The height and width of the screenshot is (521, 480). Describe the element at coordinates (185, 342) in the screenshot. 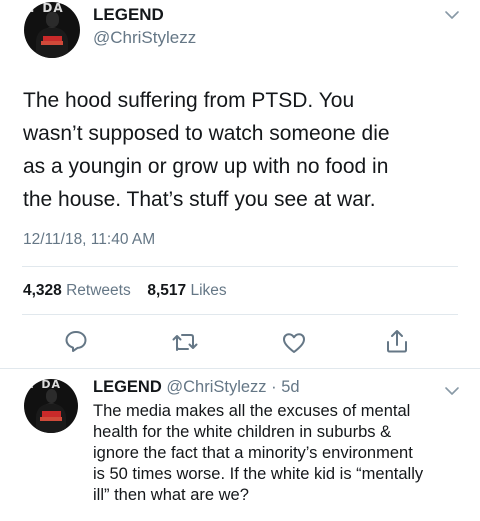

I see `retweet-icon` at that location.